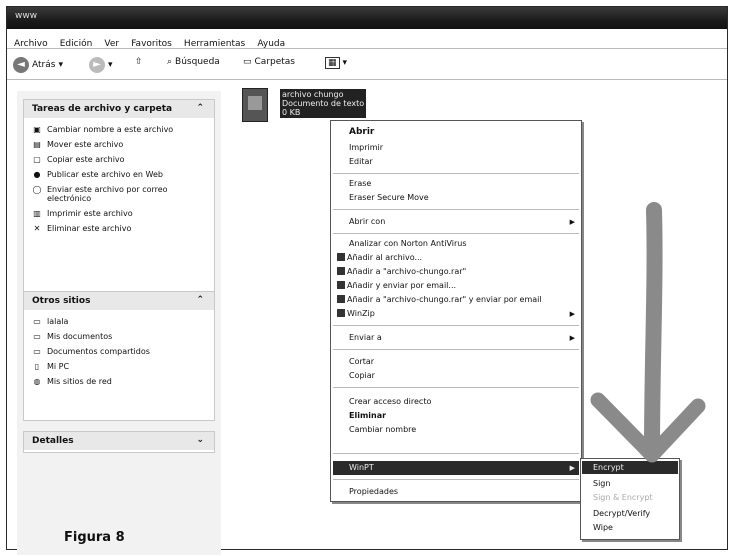 Image resolution: width=736 pixels, height=556 pixels. Describe the element at coordinates (31, 44) in the screenshot. I see `menu-archivo: Archivo` at that location.